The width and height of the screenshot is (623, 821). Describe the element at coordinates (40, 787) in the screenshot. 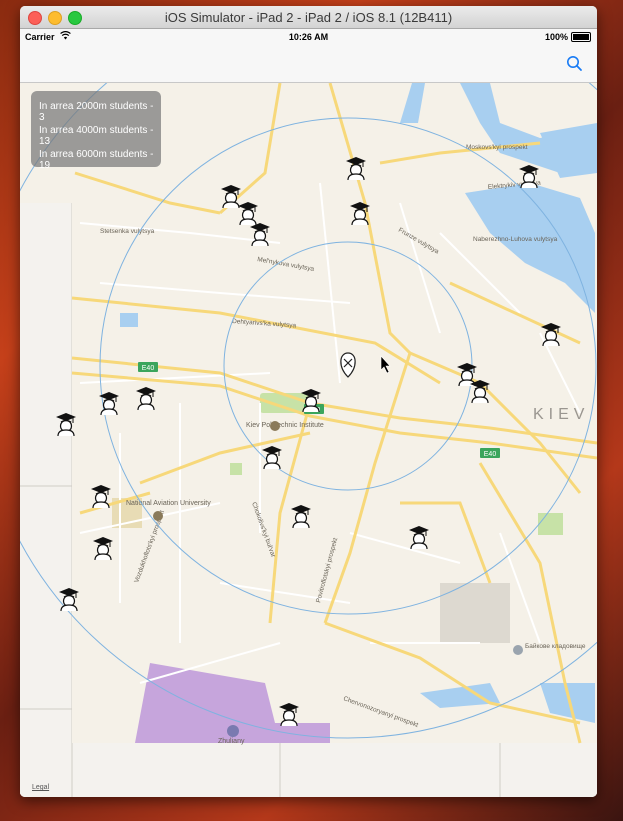

I see `legal-link: Legal` at that location.